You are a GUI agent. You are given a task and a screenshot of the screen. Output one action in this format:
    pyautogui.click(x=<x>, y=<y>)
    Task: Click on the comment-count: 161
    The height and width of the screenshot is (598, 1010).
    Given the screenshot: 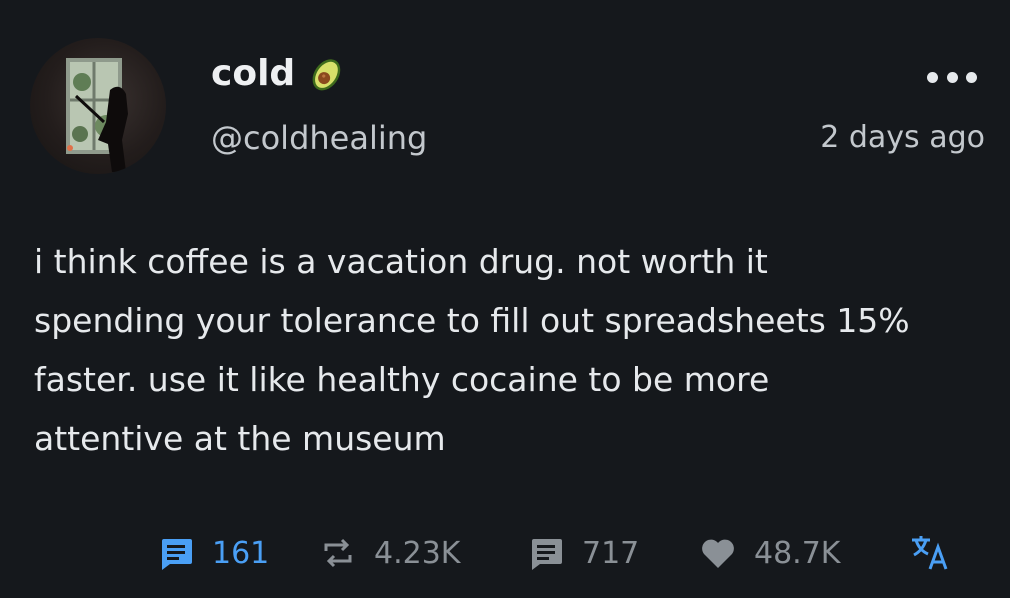 What is the action you would take?
    pyautogui.click(x=241, y=553)
    